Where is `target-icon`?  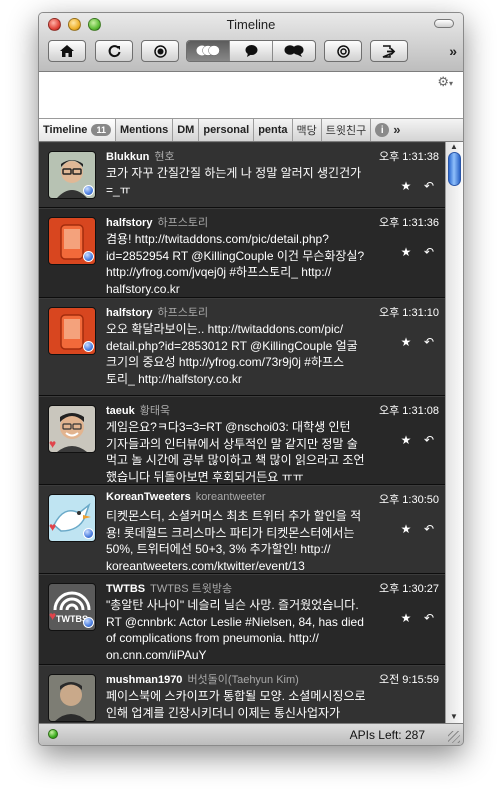 target-icon is located at coordinates (343, 51).